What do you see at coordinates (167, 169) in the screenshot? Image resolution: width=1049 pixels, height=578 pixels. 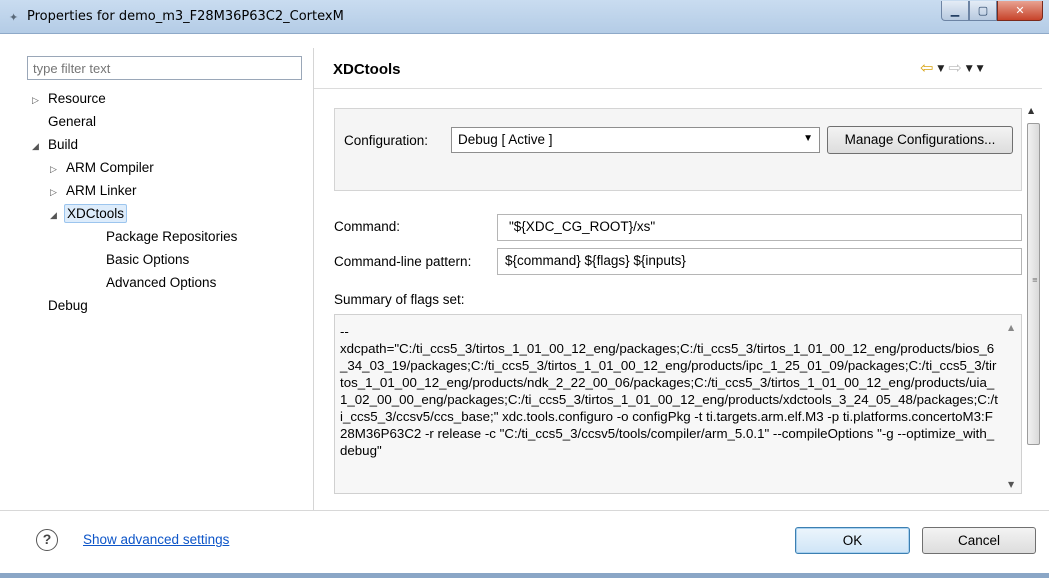 I see `tree-item-arm-compiler: ▷ ARM Compiler` at bounding box center [167, 169].